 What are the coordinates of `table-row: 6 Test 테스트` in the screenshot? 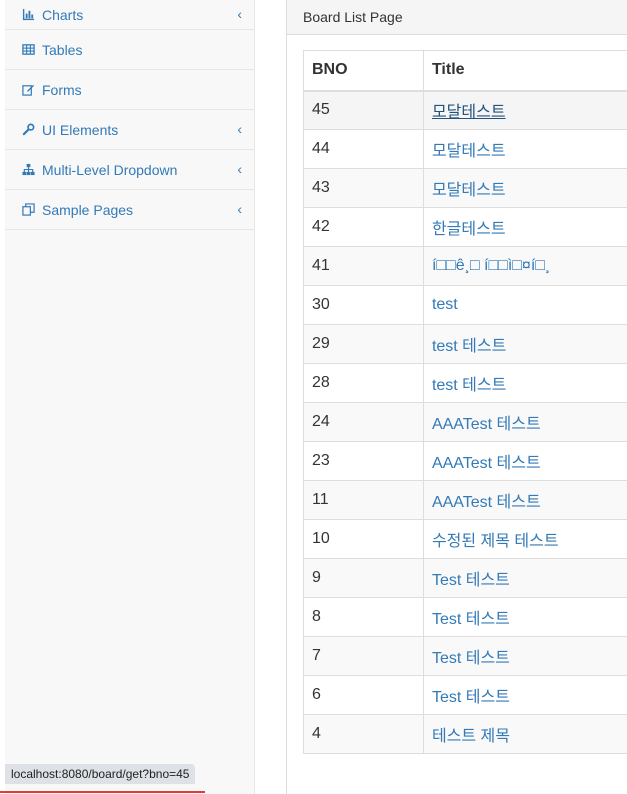 It's located at (465, 695).